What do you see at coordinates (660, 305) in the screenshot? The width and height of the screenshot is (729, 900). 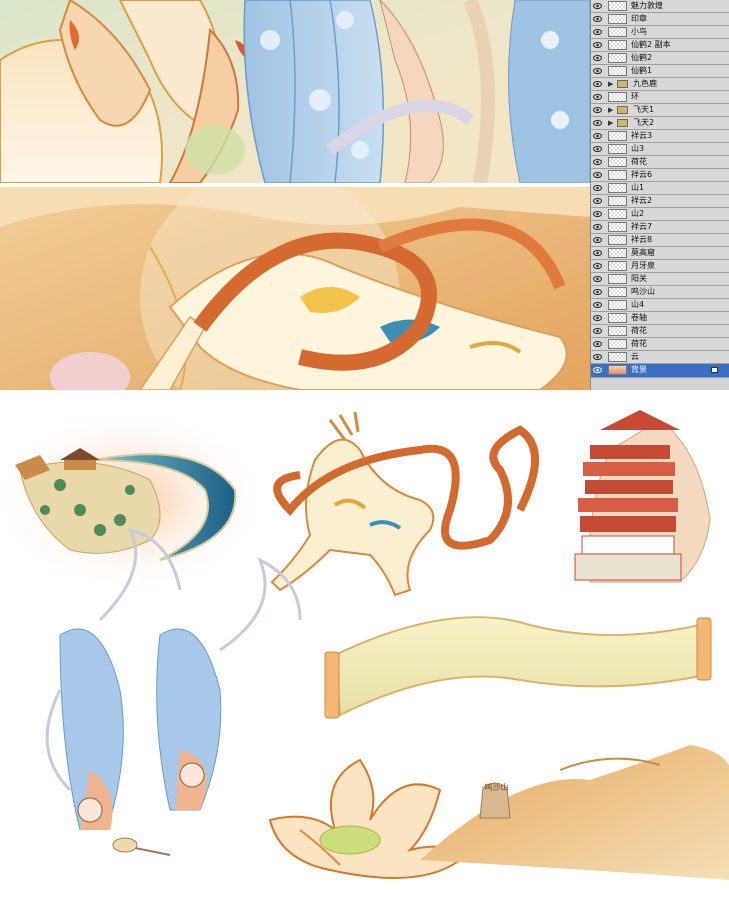 I see `layer-row-24: 山4` at bounding box center [660, 305].